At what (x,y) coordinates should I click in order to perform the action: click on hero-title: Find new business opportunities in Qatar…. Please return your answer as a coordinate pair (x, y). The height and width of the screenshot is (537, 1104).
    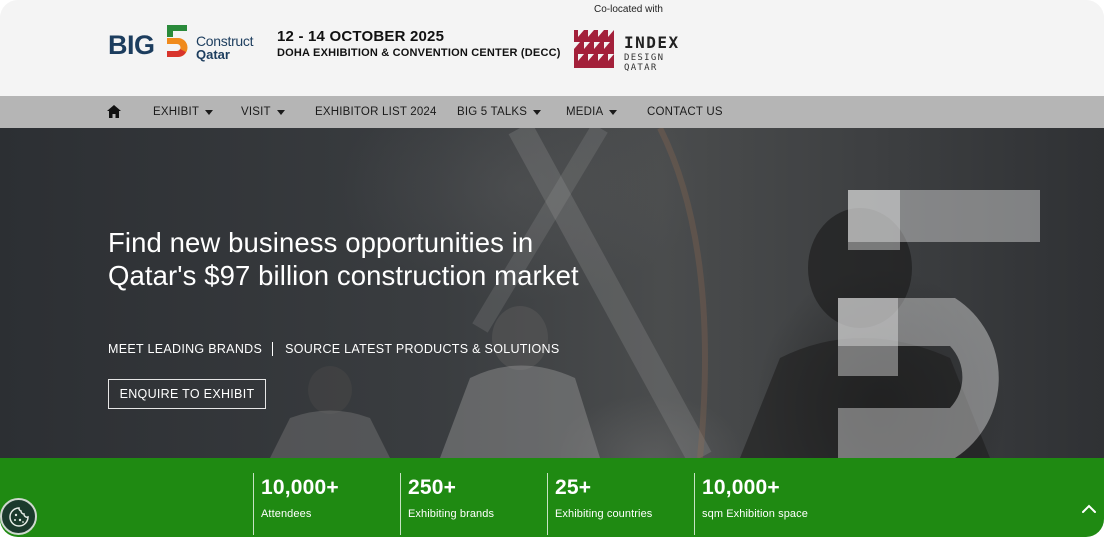
    Looking at the image, I should click on (343, 259).